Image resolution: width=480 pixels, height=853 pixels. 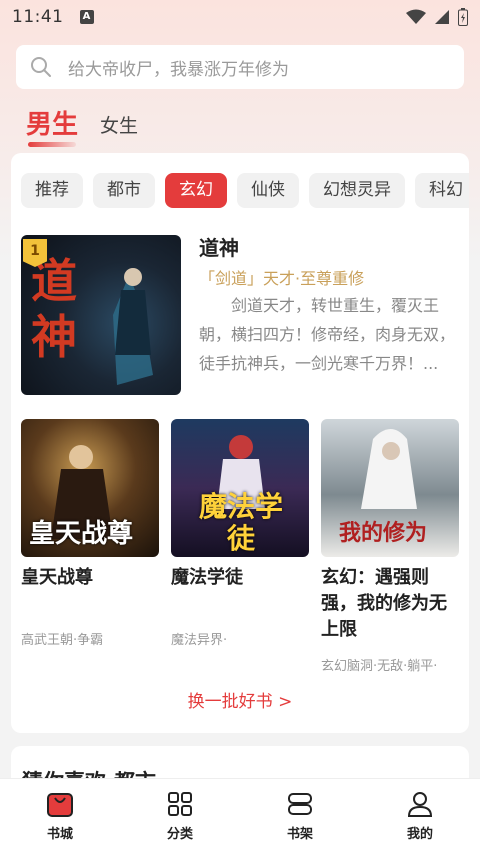 I want to click on tab-female: 女生, so click(x=119, y=126).